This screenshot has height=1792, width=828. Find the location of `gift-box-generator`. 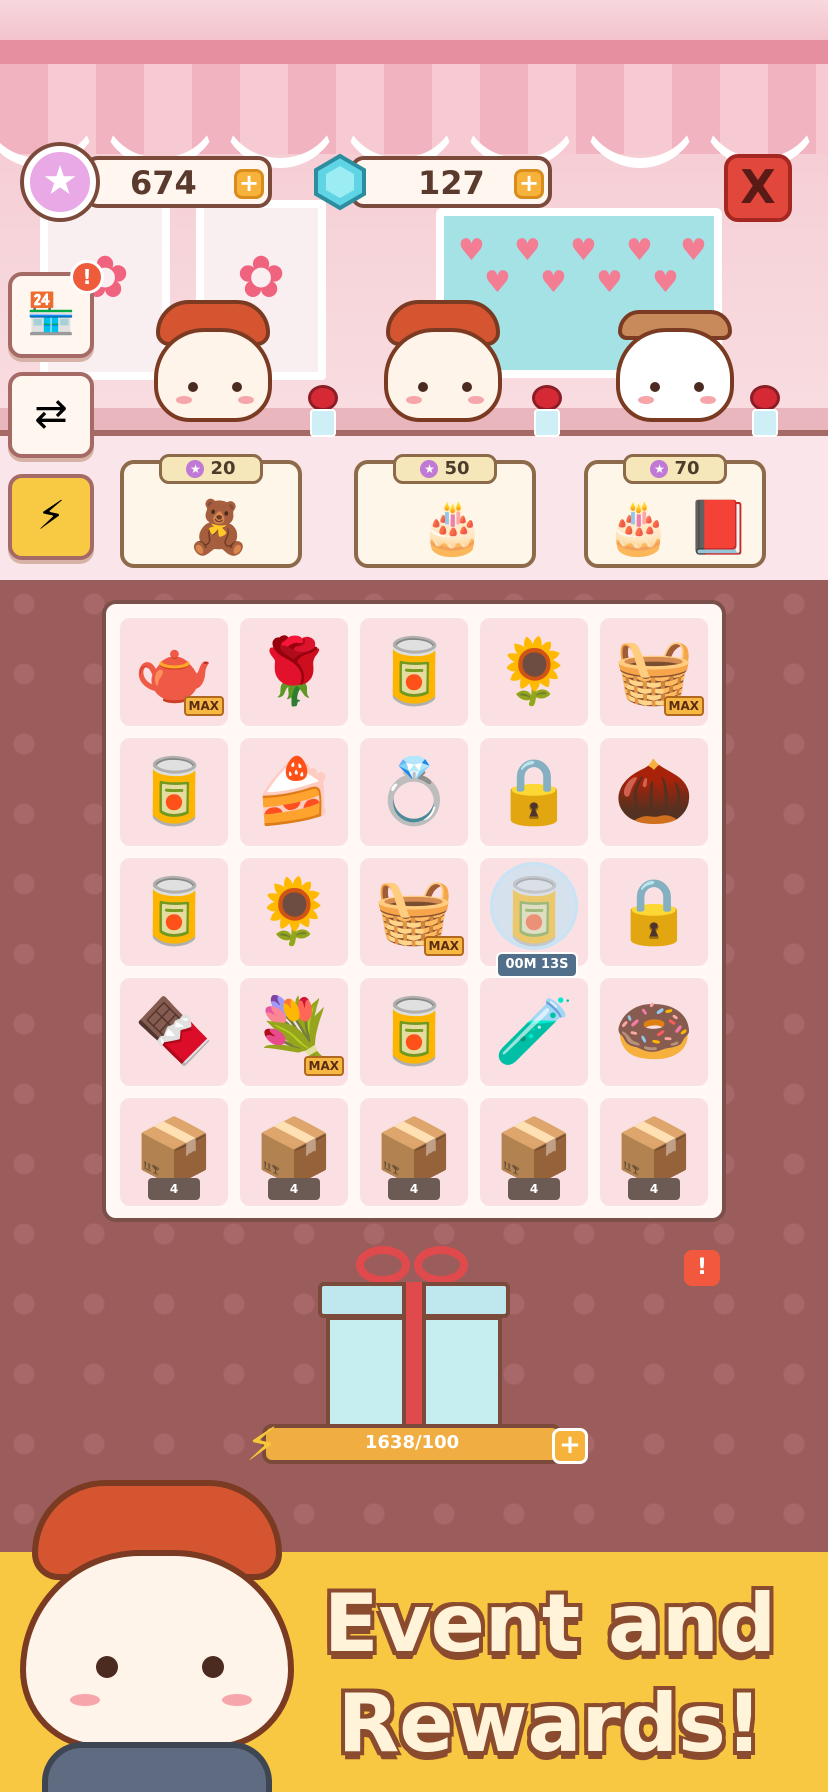

gift-box-generator is located at coordinates (414, 1336).